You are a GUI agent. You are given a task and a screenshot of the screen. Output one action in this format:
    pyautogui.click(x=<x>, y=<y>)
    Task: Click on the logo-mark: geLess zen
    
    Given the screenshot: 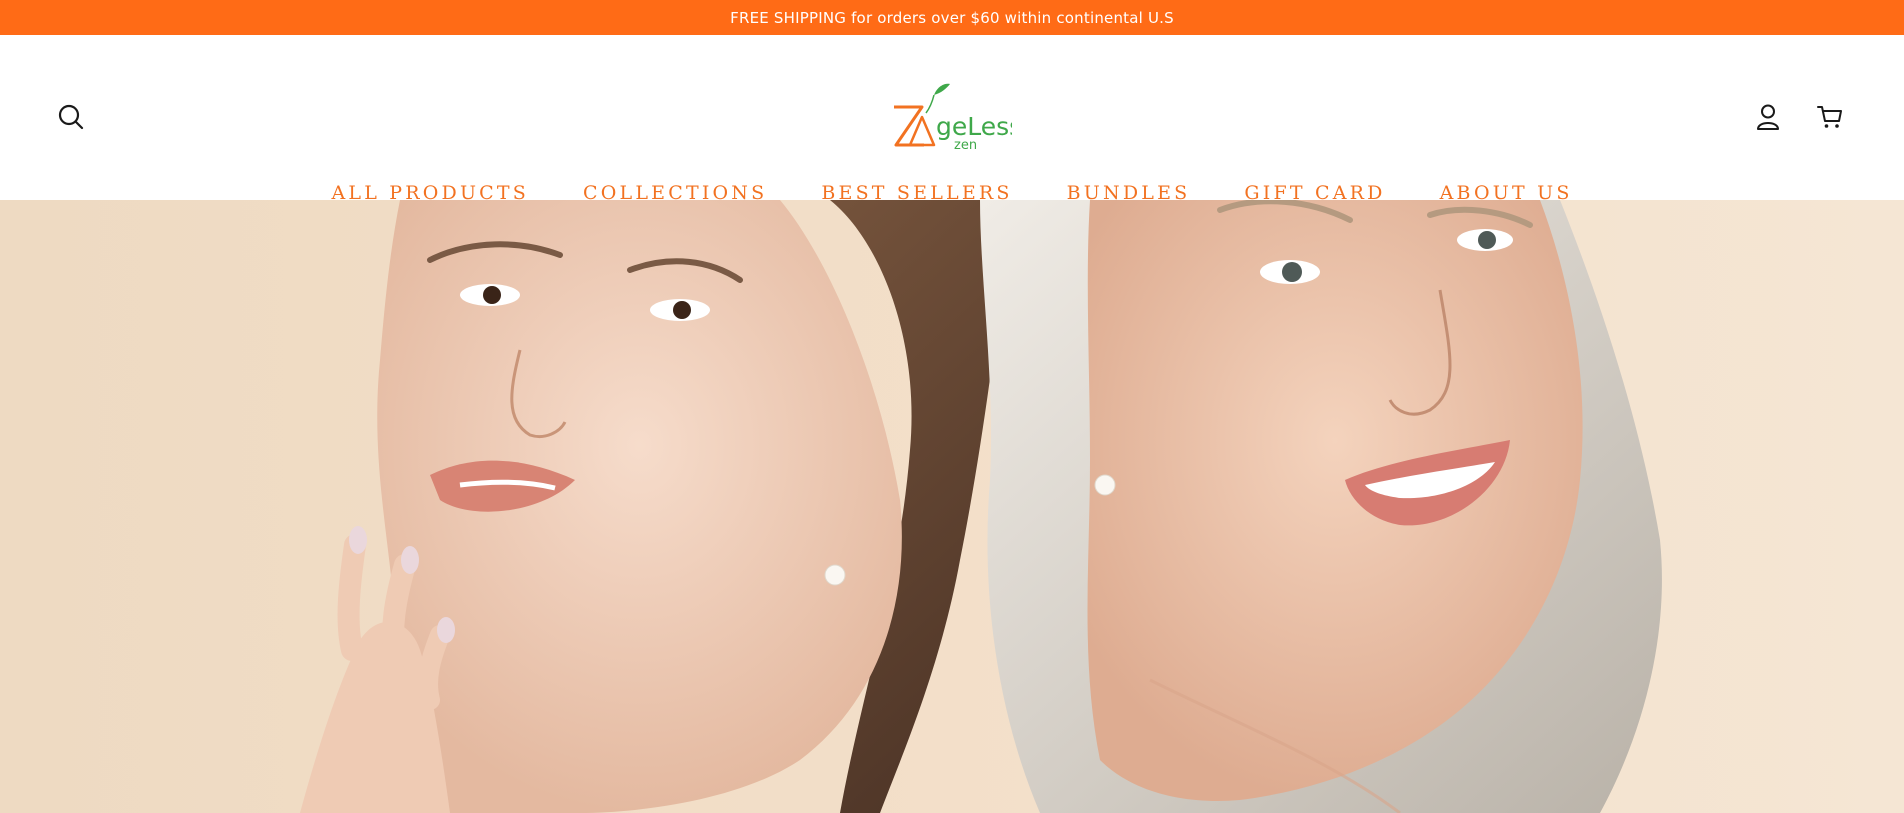 What is the action you would take?
    pyautogui.click(x=958, y=118)
    